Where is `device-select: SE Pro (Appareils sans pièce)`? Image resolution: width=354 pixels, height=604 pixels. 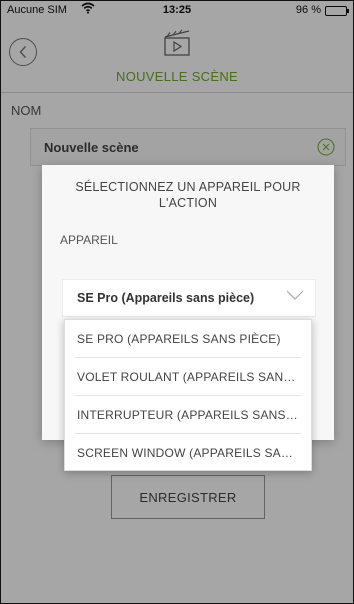
device-select: SE Pro (Appareils sans pièce) is located at coordinates (189, 298).